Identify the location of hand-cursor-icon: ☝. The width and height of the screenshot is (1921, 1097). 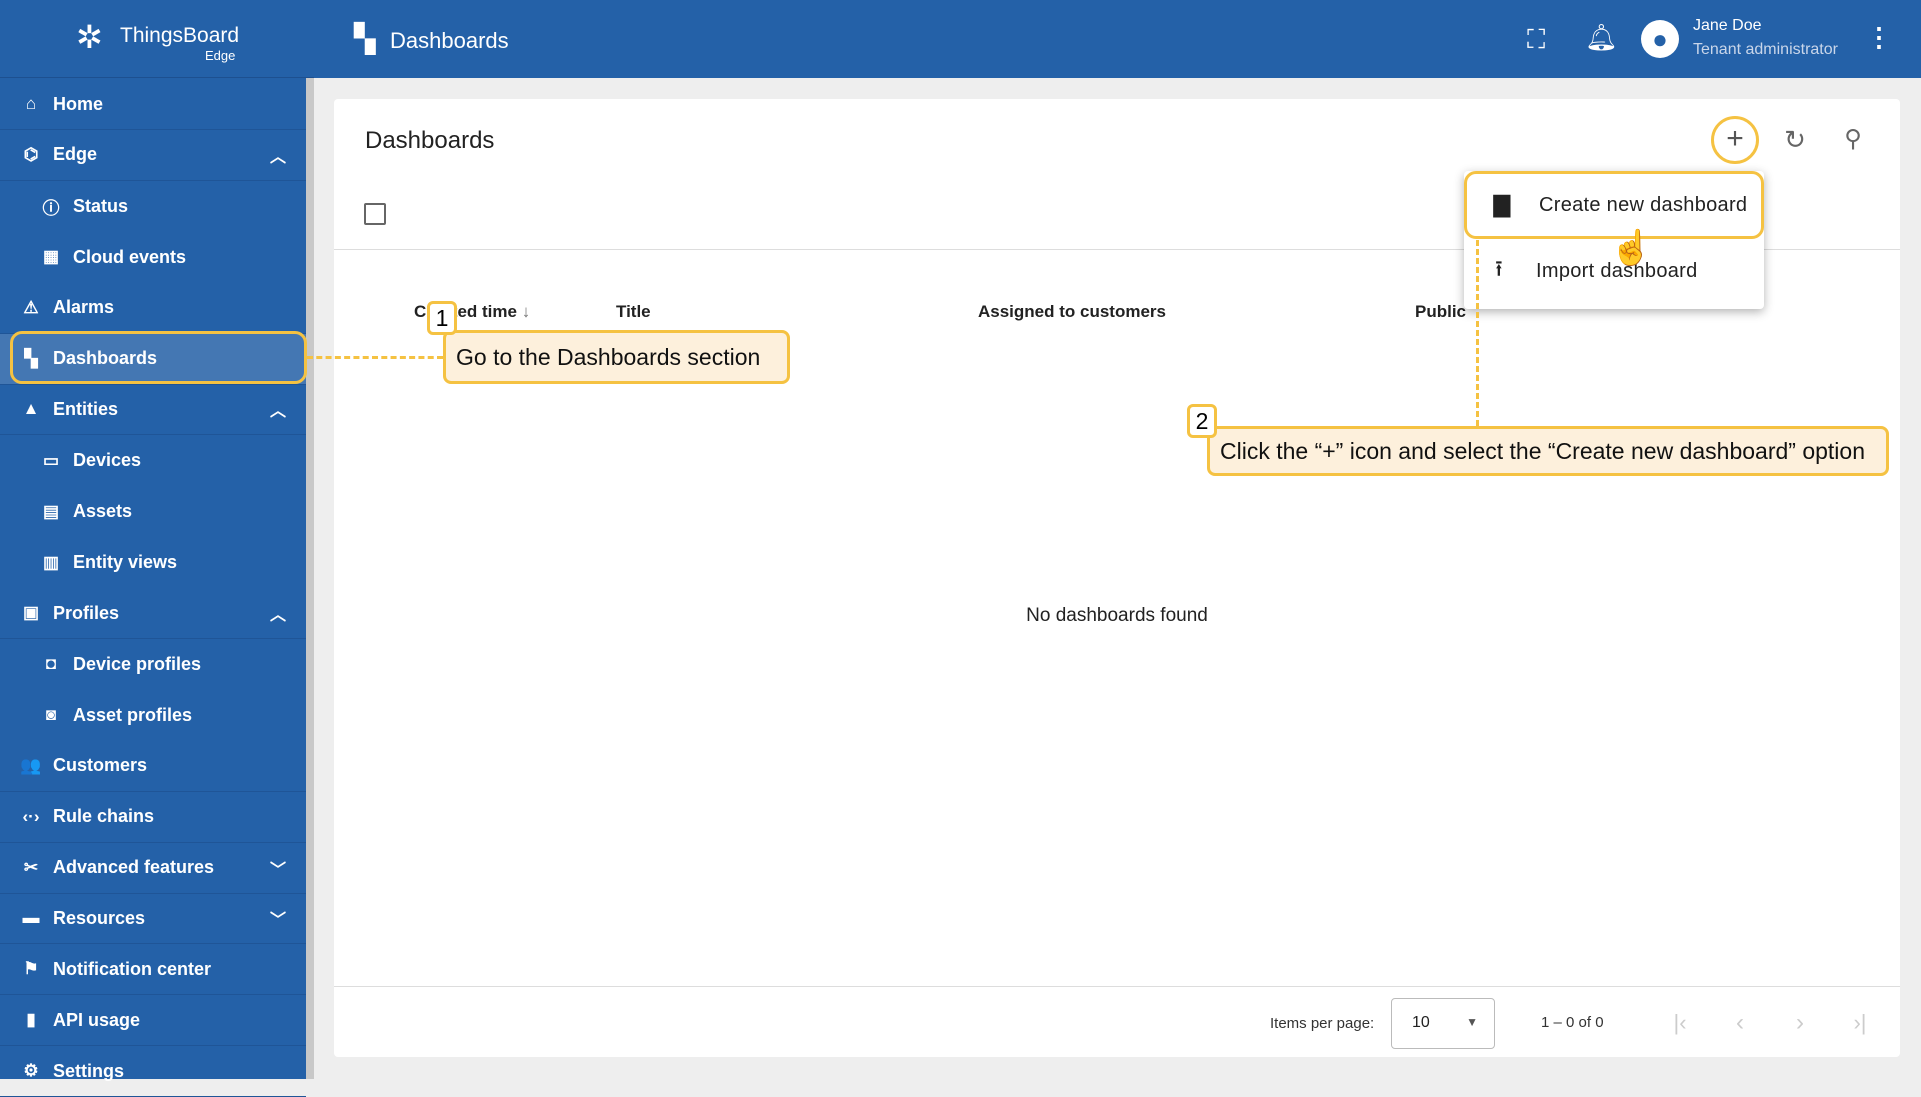
(1631, 248).